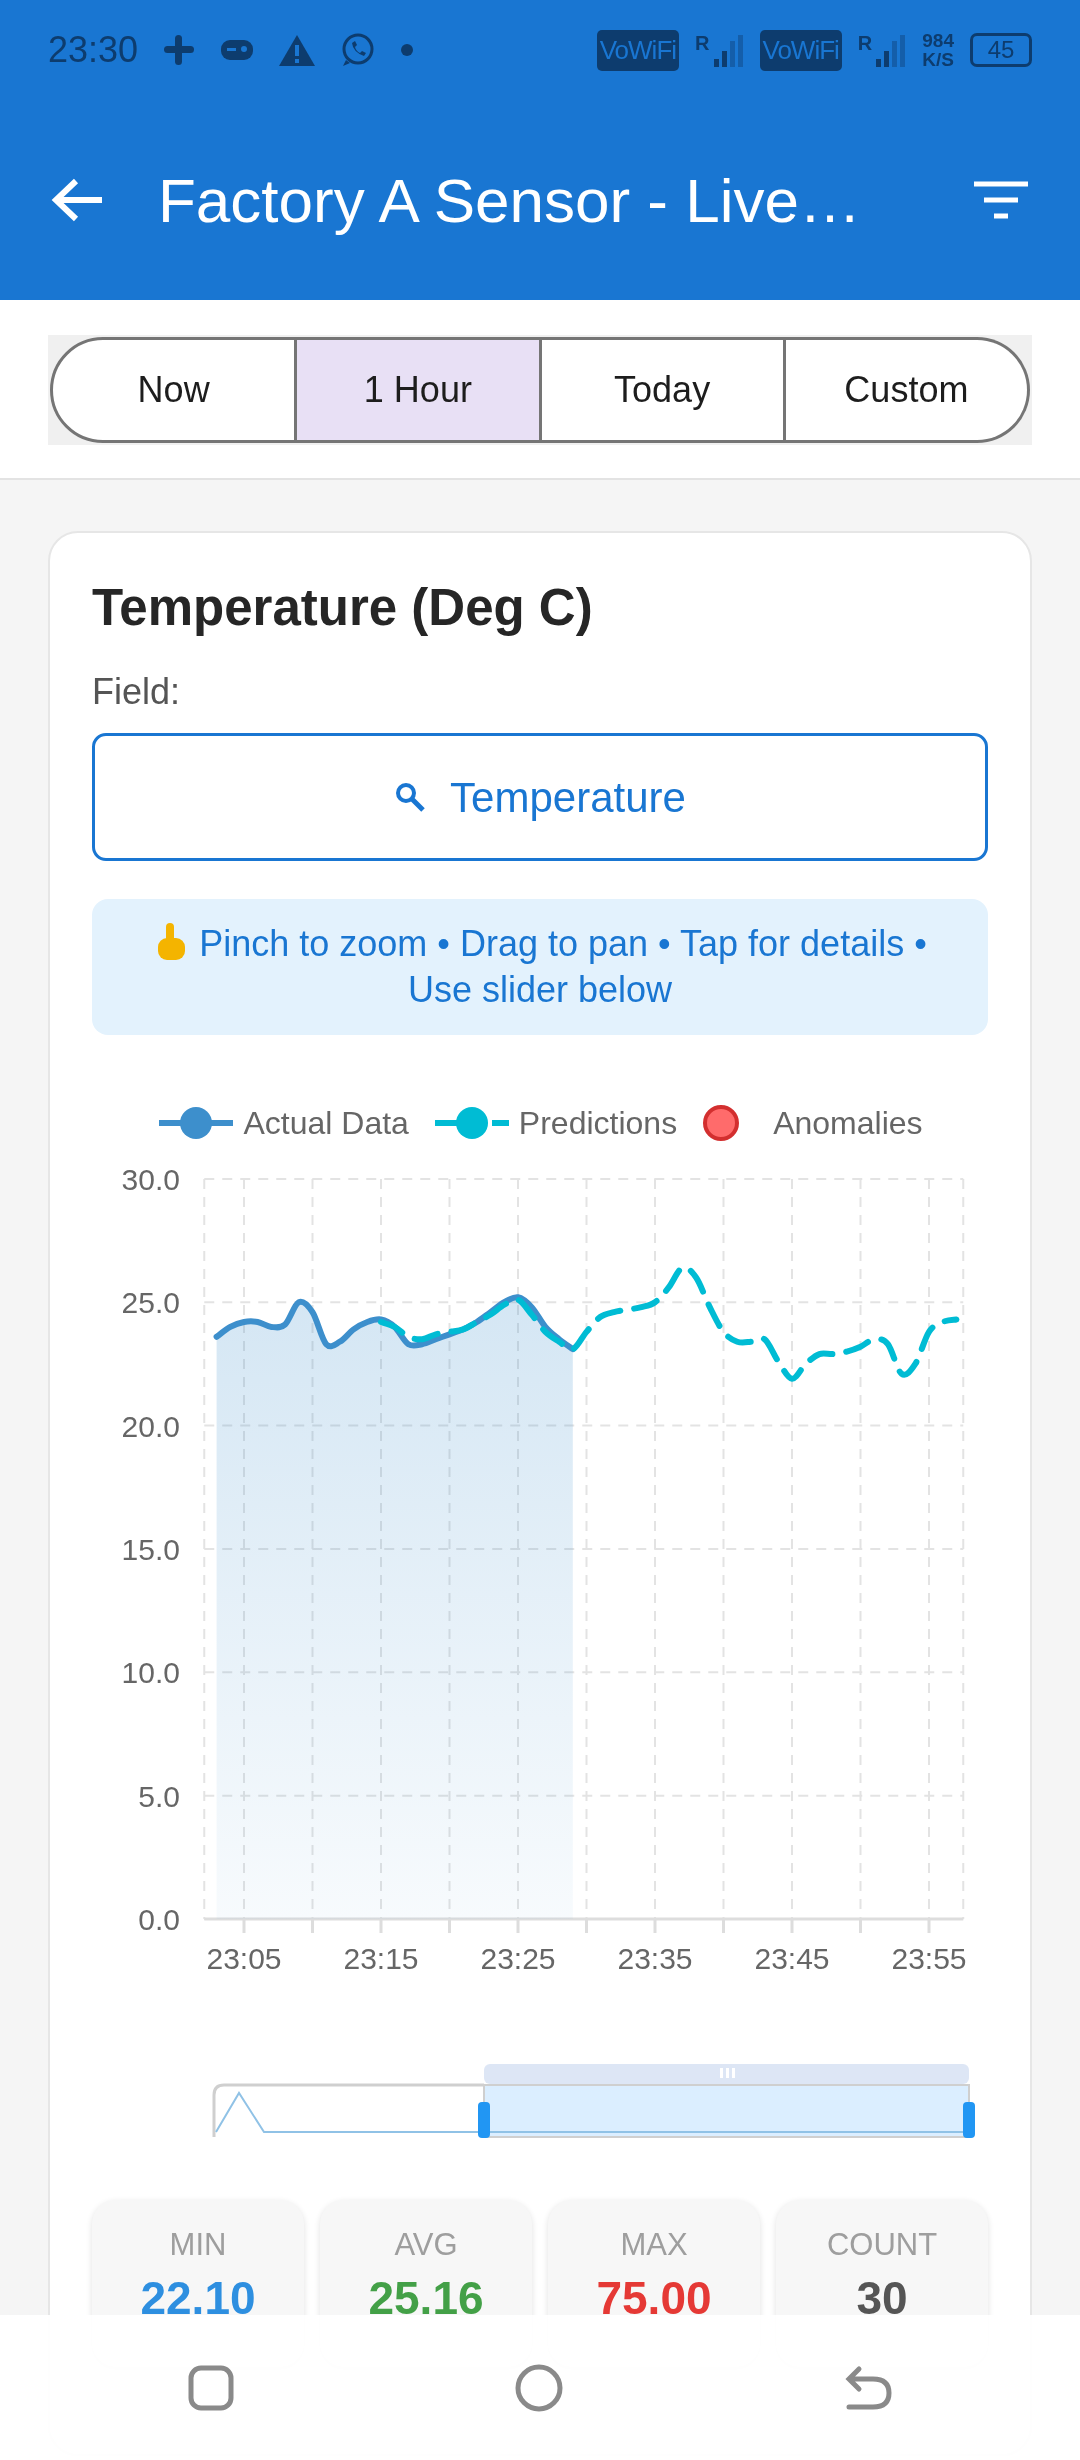  Describe the element at coordinates (426, 2298) in the screenshot. I see `stat-value: 25.16` at that location.